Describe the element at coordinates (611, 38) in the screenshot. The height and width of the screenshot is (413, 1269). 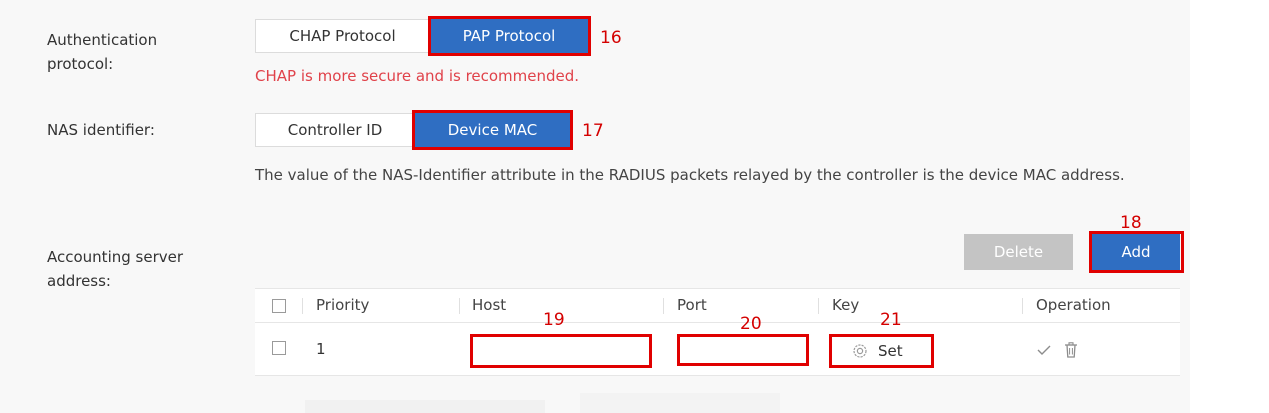
I see `marker-16: 16` at that location.